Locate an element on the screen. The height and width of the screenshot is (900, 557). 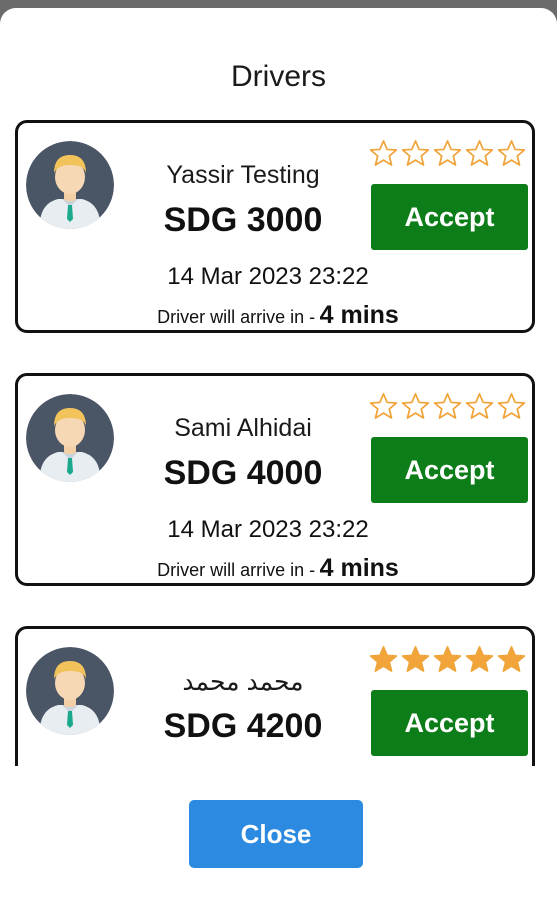
offer-price: SDG 4200 is located at coordinates (243, 726).